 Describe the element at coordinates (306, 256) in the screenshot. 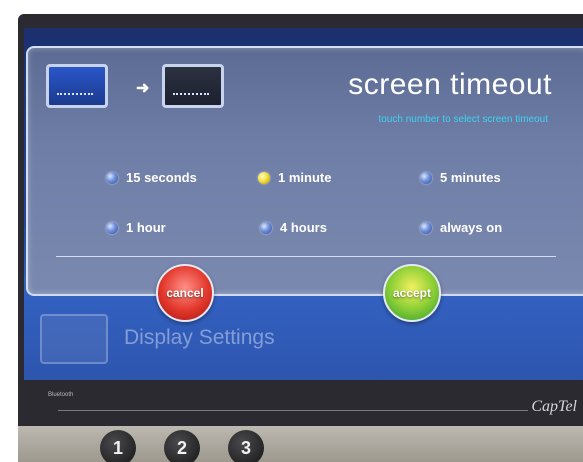

I see `divider` at that location.